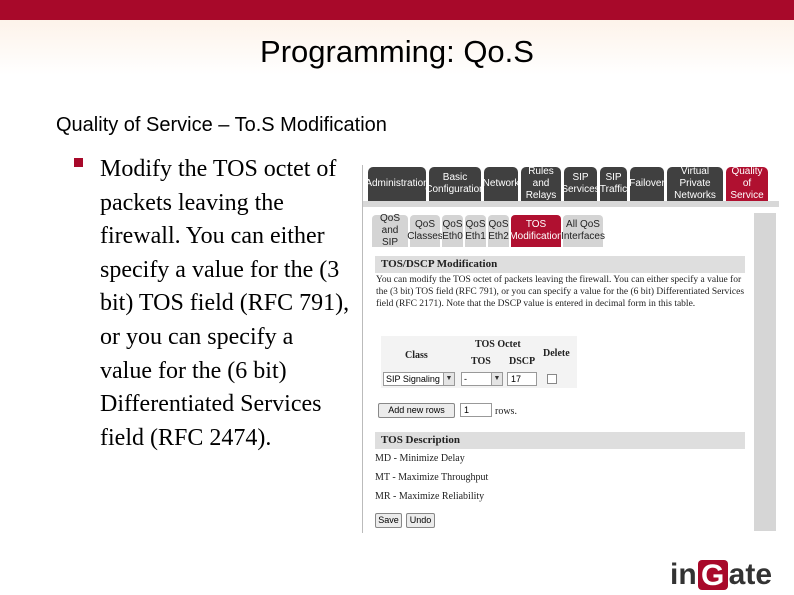  What do you see at coordinates (613, 184) in the screenshot?
I see `nav-tab-sip-traffic: SIP Traffic` at bounding box center [613, 184].